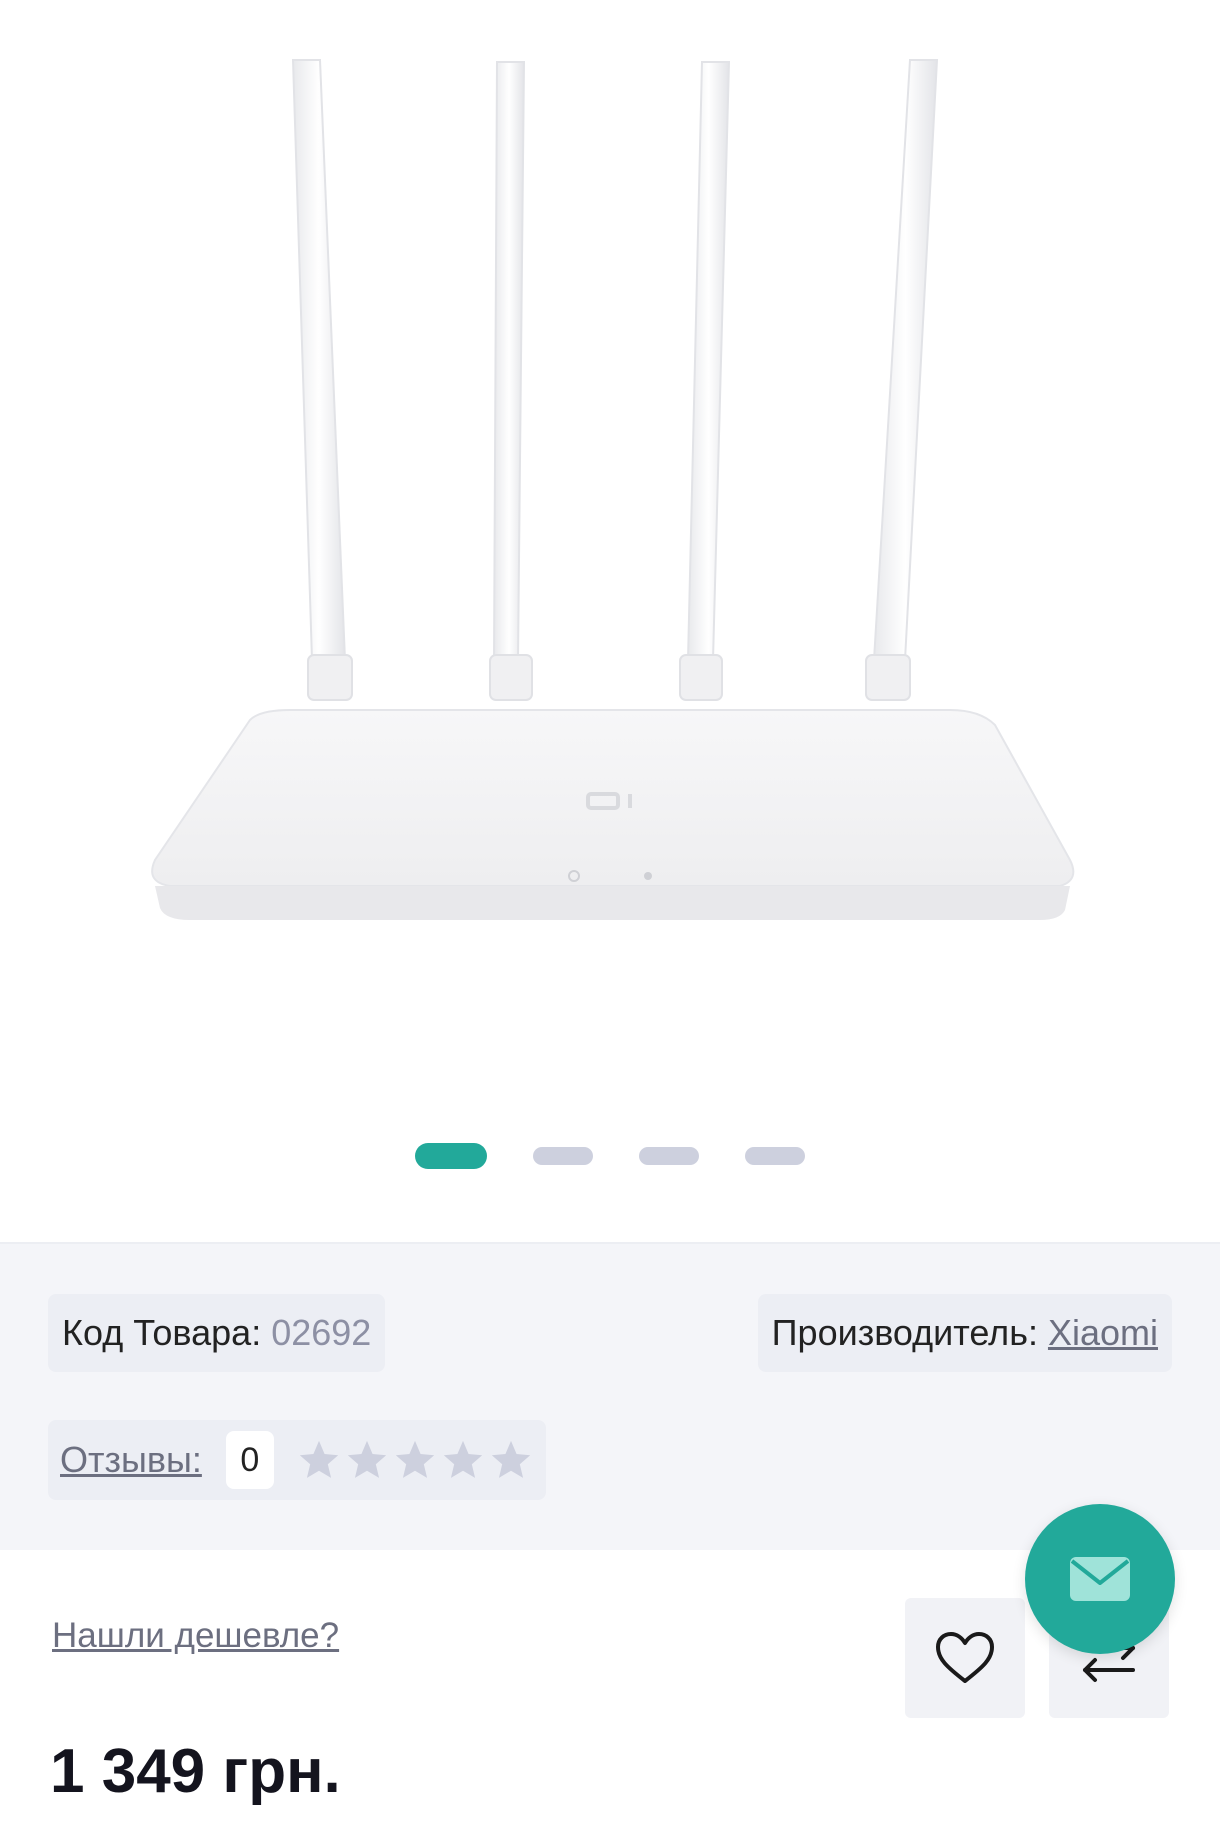 The width and height of the screenshot is (1220, 1842). What do you see at coordinates (904, 1332) in the screenshot?
I see `brand-label: Производитель:` at bounding box center [904, 1332].